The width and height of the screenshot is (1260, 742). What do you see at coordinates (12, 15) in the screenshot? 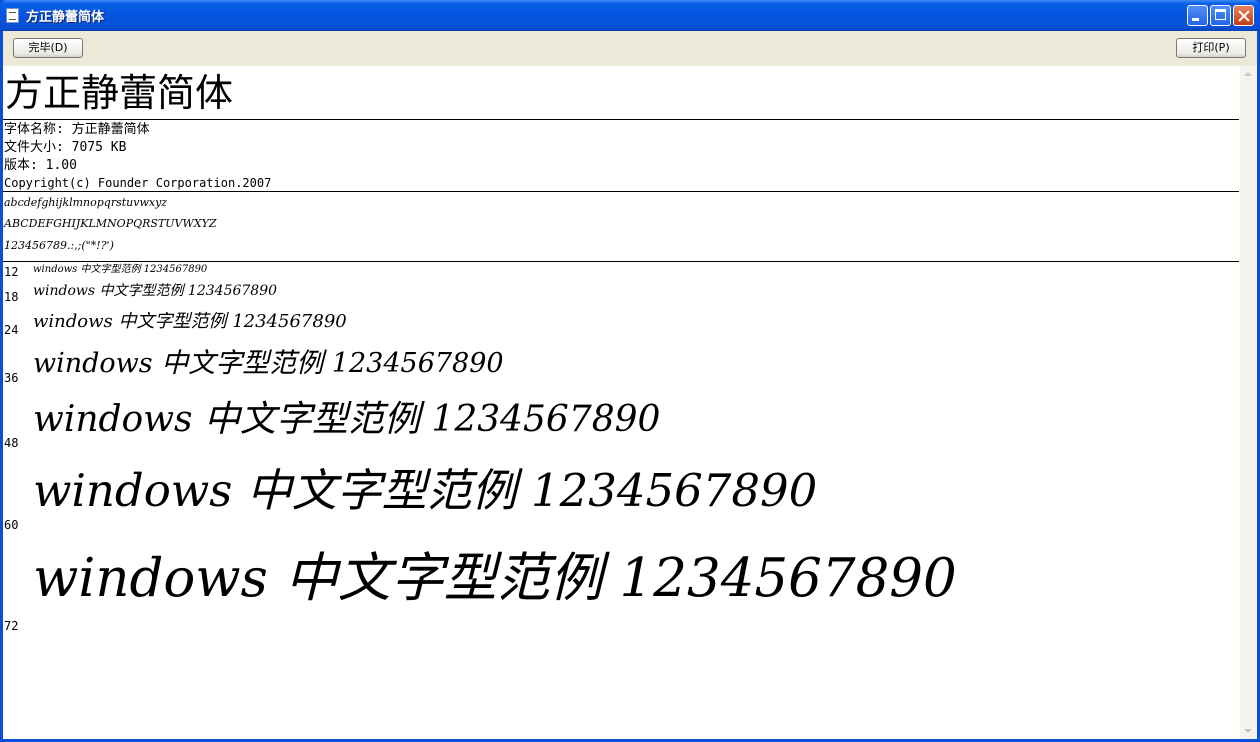
I see `font-file-icon` at bounding box center [12, 15].